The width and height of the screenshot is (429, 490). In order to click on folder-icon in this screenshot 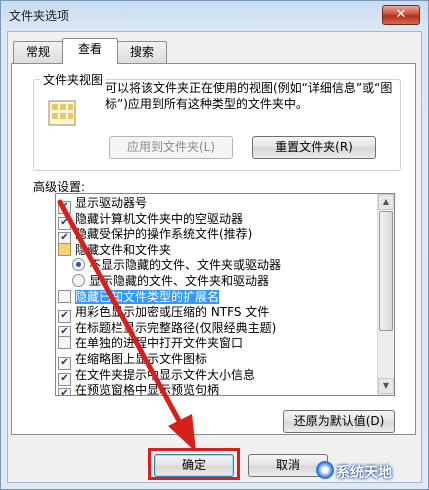, I will do `click(64, 249)`.